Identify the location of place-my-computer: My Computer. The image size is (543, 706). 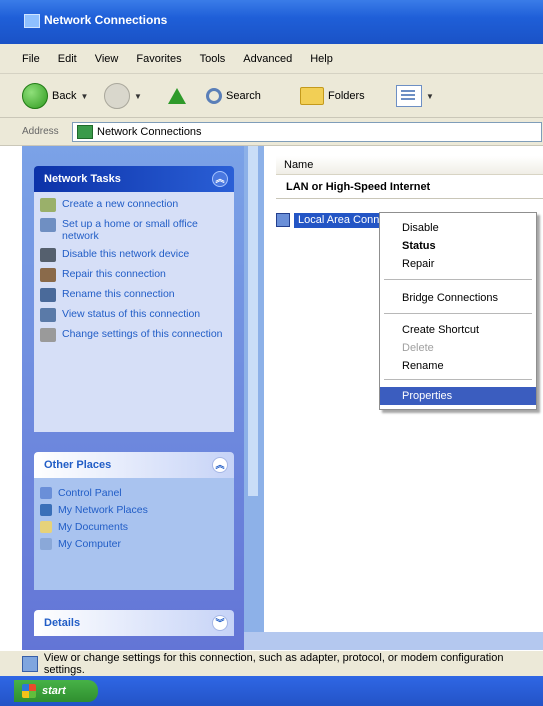
(134, 543).